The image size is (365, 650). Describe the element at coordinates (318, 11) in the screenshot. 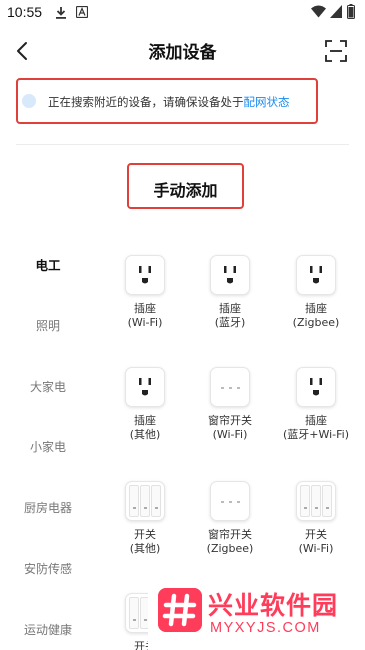

I see `wifi-icon` at that location.